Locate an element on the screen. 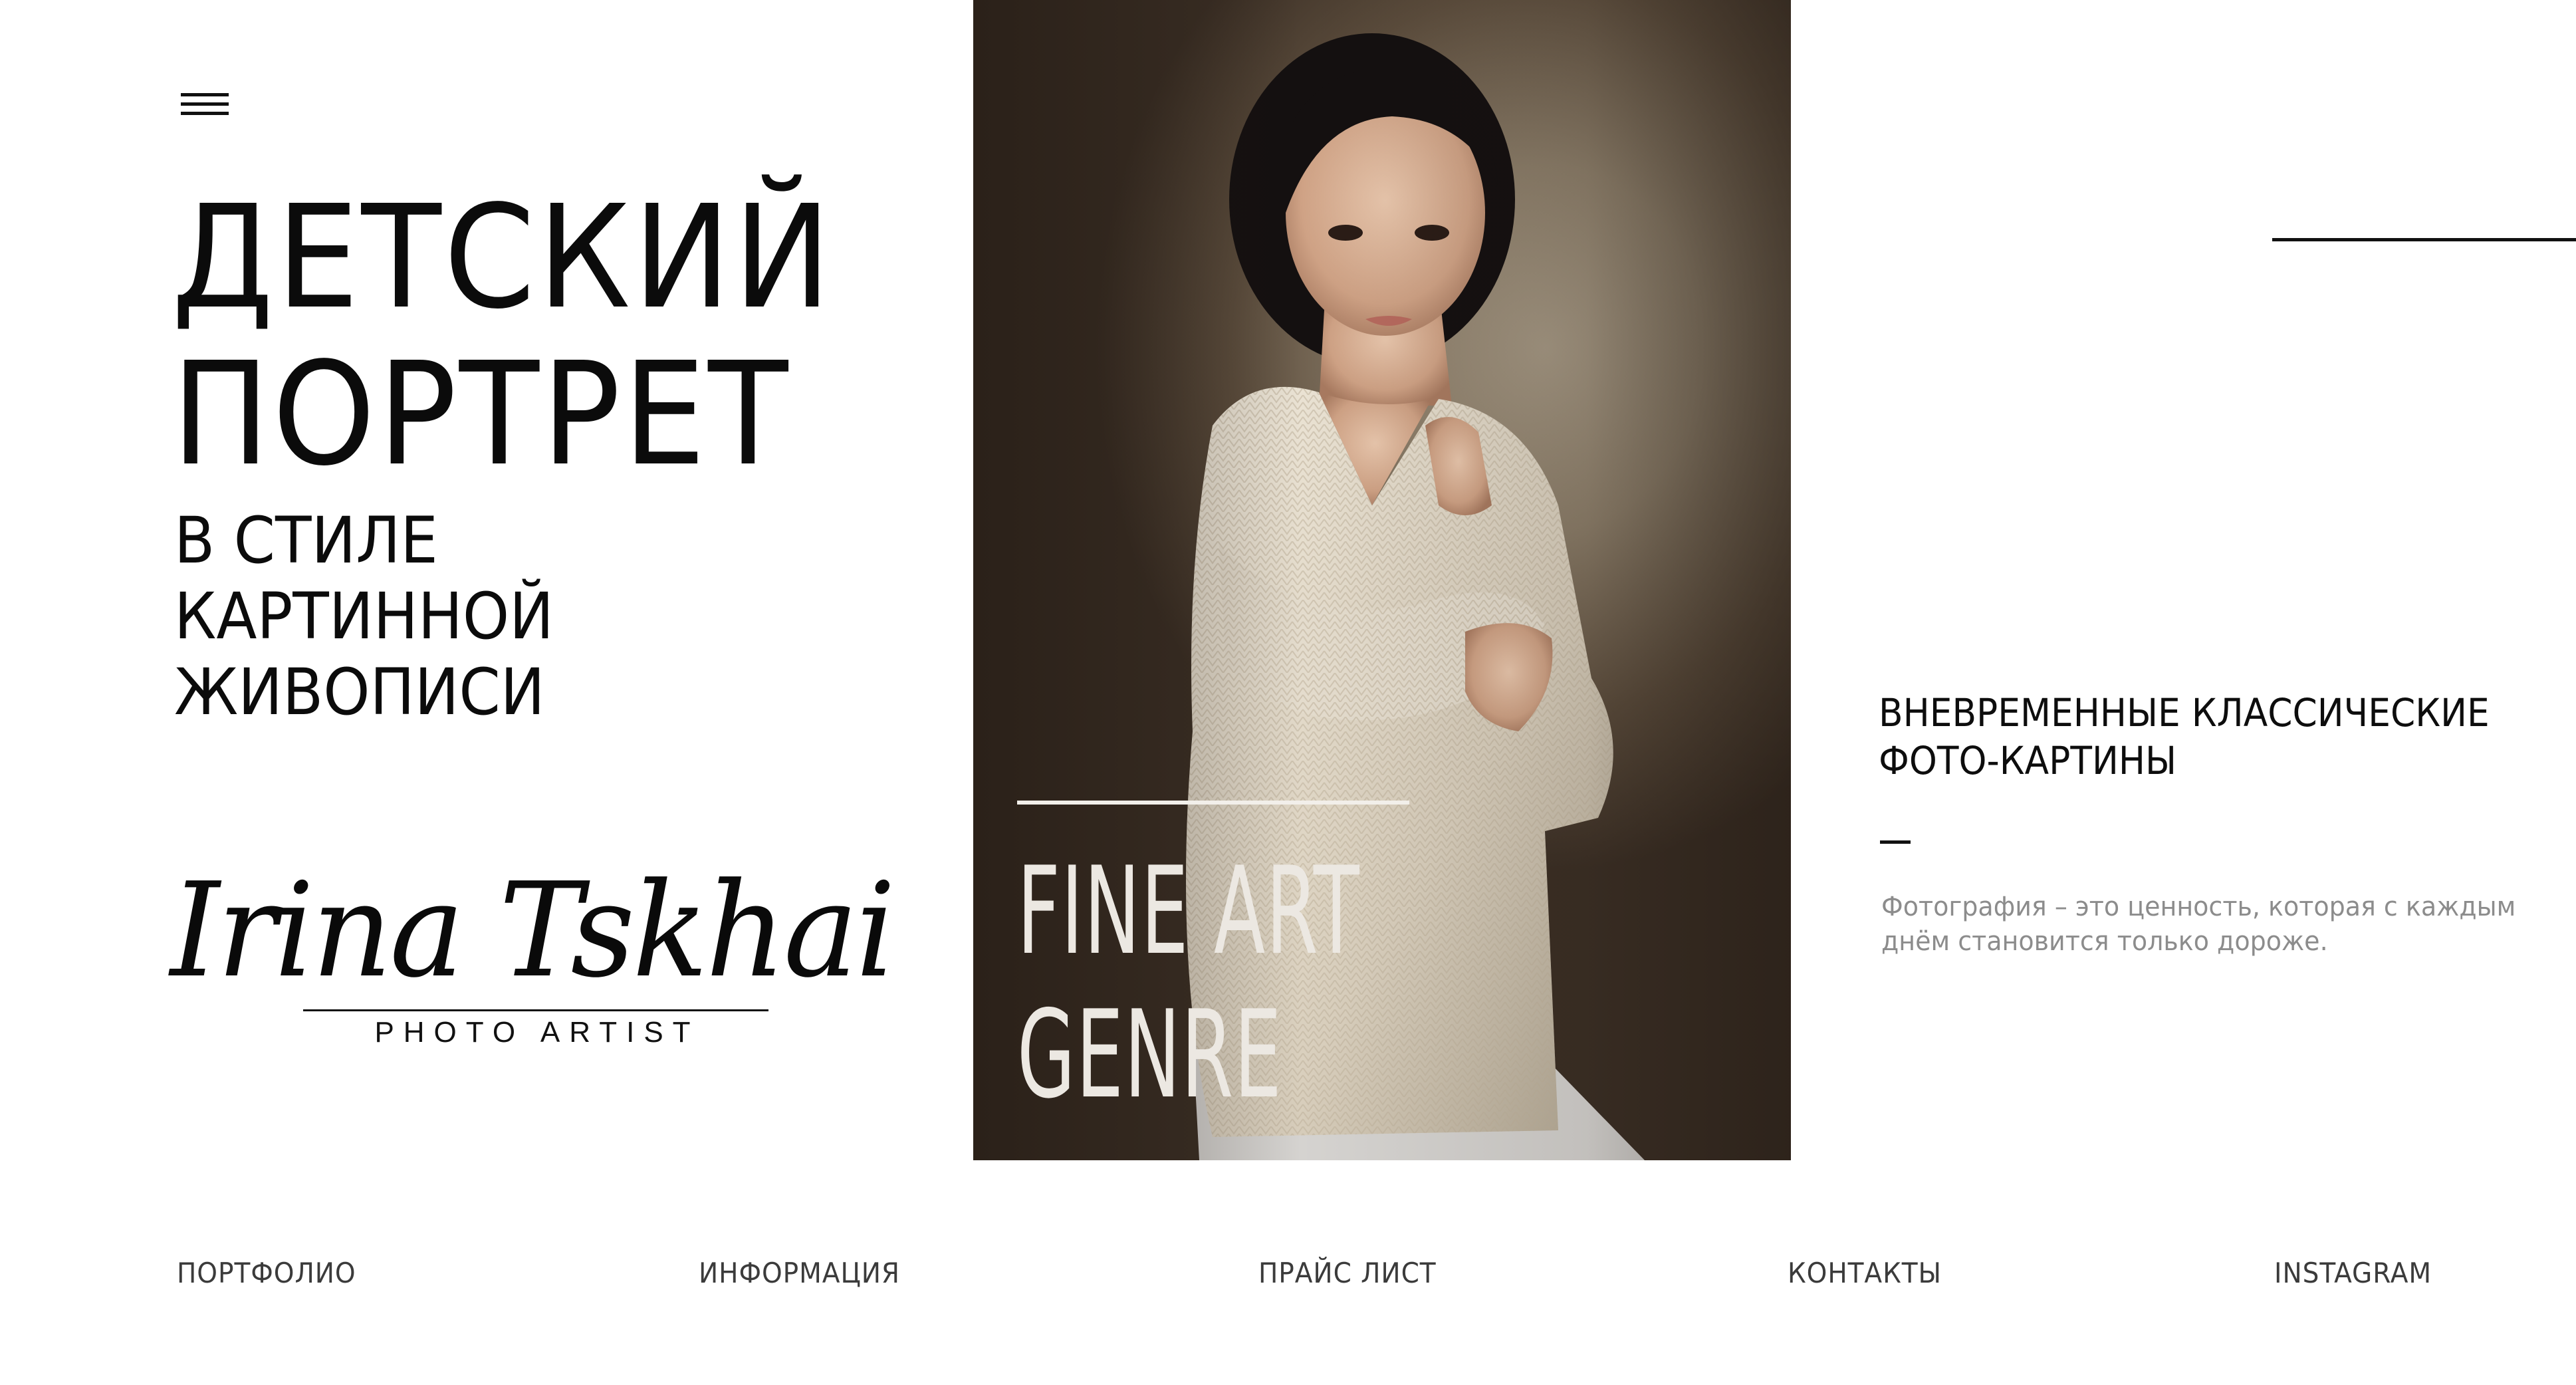 The width and height of the screenshot is (2576, 1385). overlay-rule is located at coordinates (1213, 803).